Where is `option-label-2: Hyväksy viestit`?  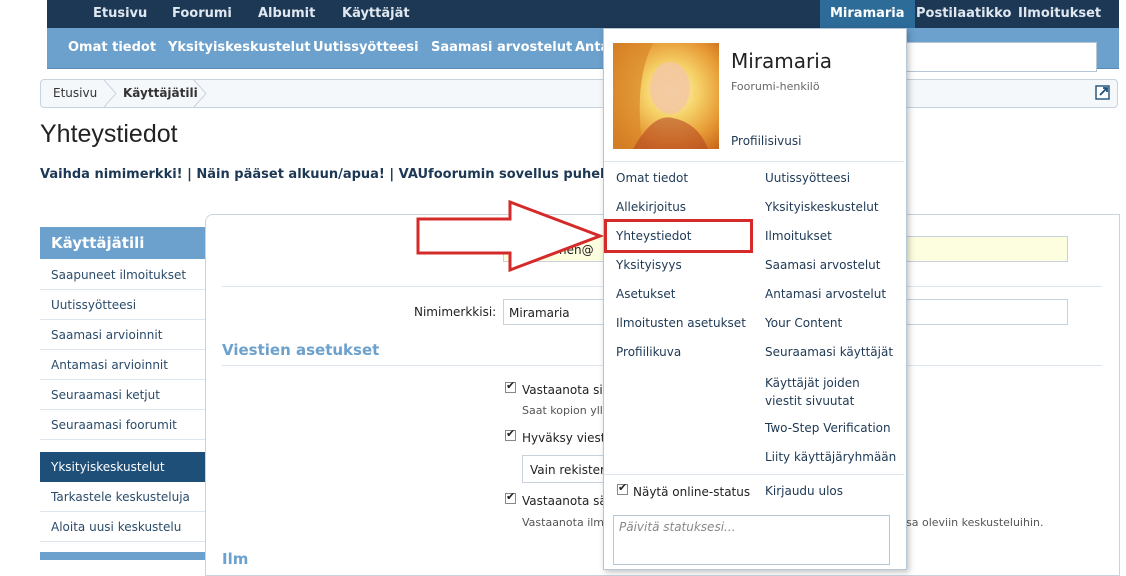
option-label-2: Hyväksy viestit is located at coordinates (568, 438).